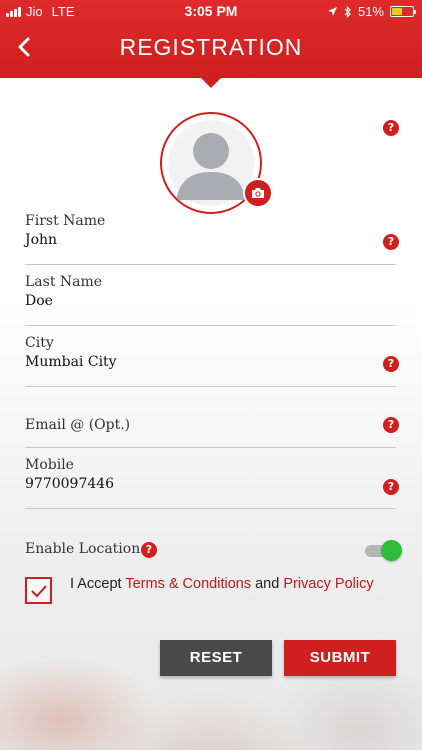 Image resolution: width=422 pixels, height=750 pixels. Describe the element at coordinates (210, 447) in the screenshot. I see `email-underline` at that location.